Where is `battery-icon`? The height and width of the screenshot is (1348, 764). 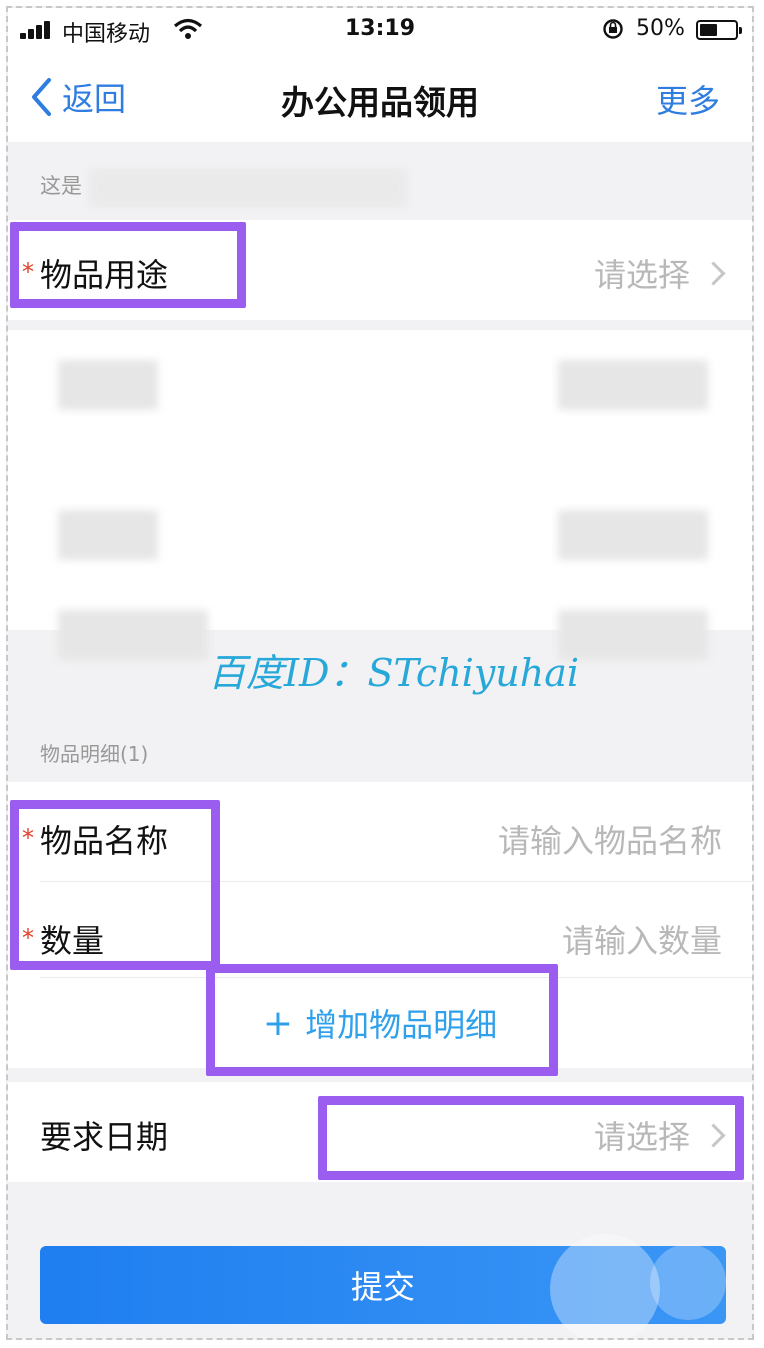 battery-icon is located at coordinates (719, 30).